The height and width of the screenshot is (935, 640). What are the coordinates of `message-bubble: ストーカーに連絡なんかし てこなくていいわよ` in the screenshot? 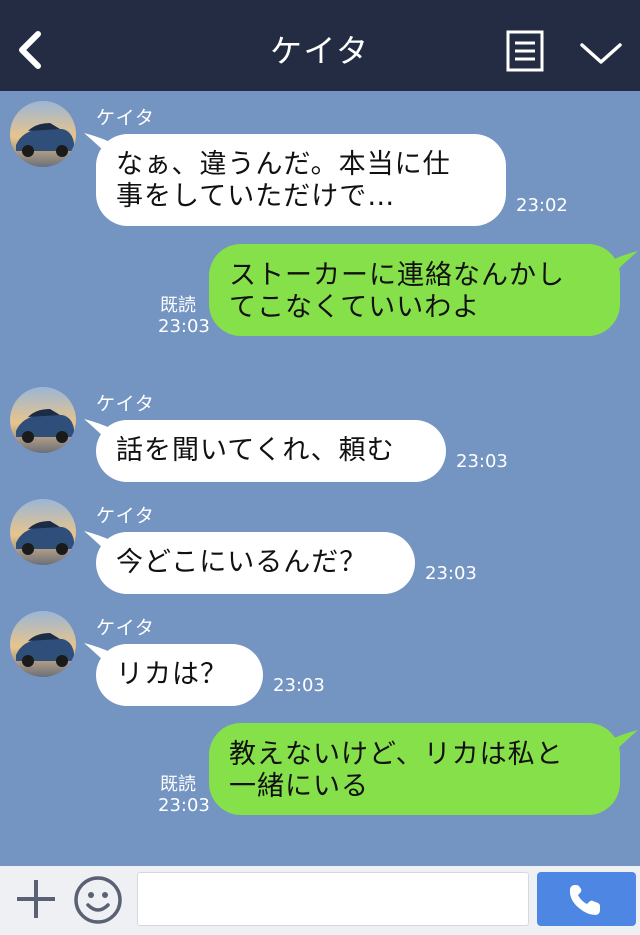 It's located at (414, 290).